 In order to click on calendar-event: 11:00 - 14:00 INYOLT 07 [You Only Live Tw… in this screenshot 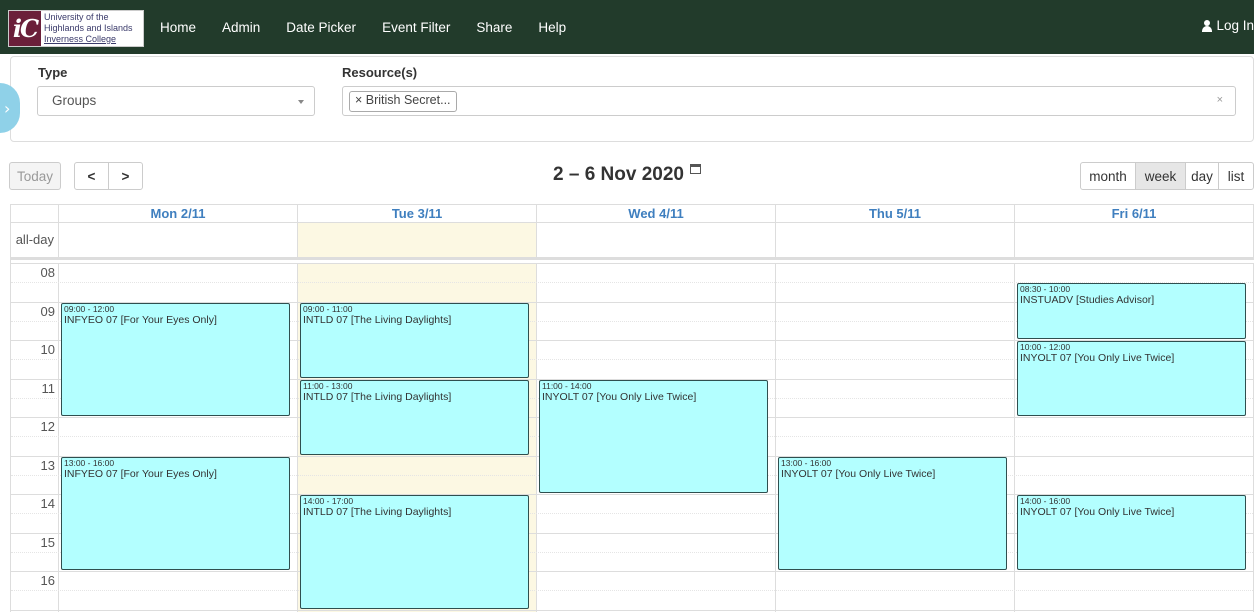, I will do `click(653, 436)`.